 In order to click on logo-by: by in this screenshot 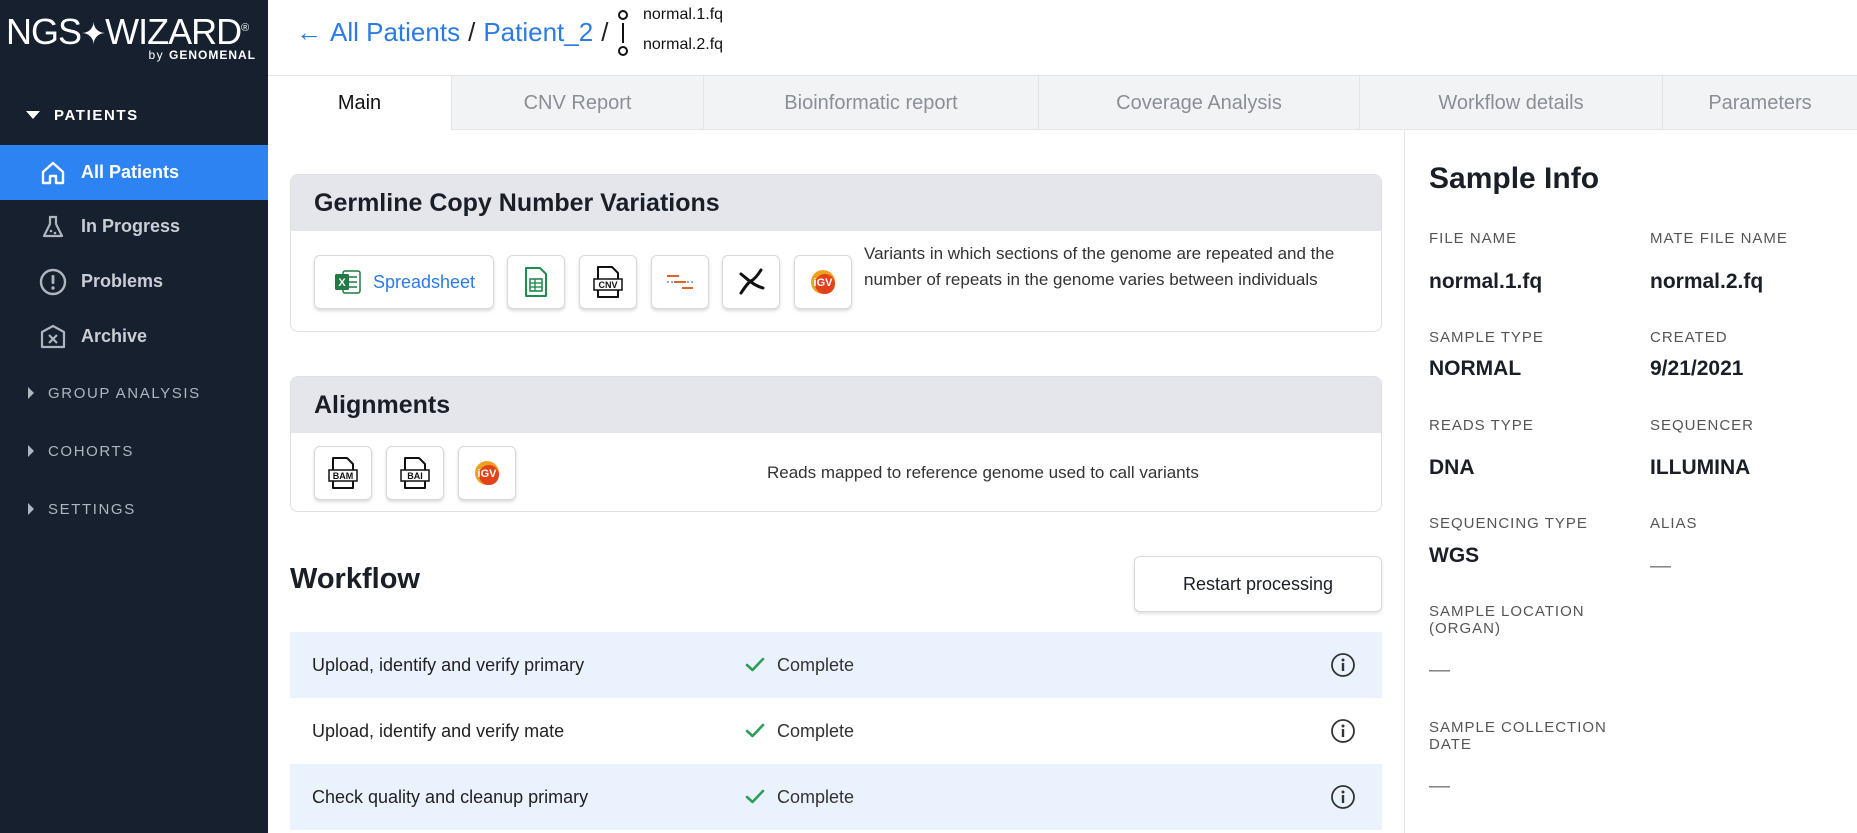, I will do `click(158, 55)`.